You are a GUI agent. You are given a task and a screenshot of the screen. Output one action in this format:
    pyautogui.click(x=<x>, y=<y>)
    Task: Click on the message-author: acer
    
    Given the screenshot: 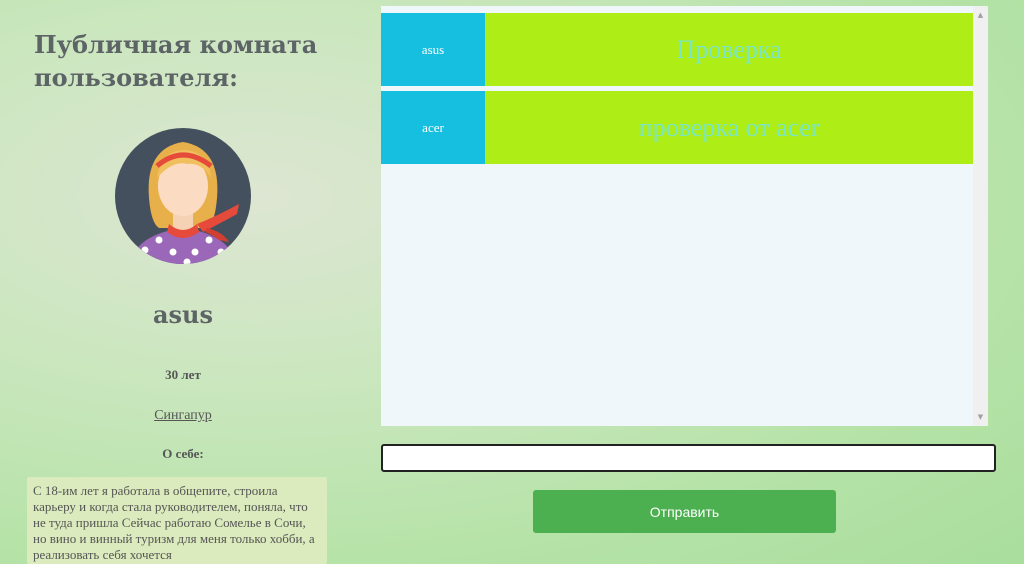 What is the action you would take?
    pyautogui.click(x=433, y=127)
    